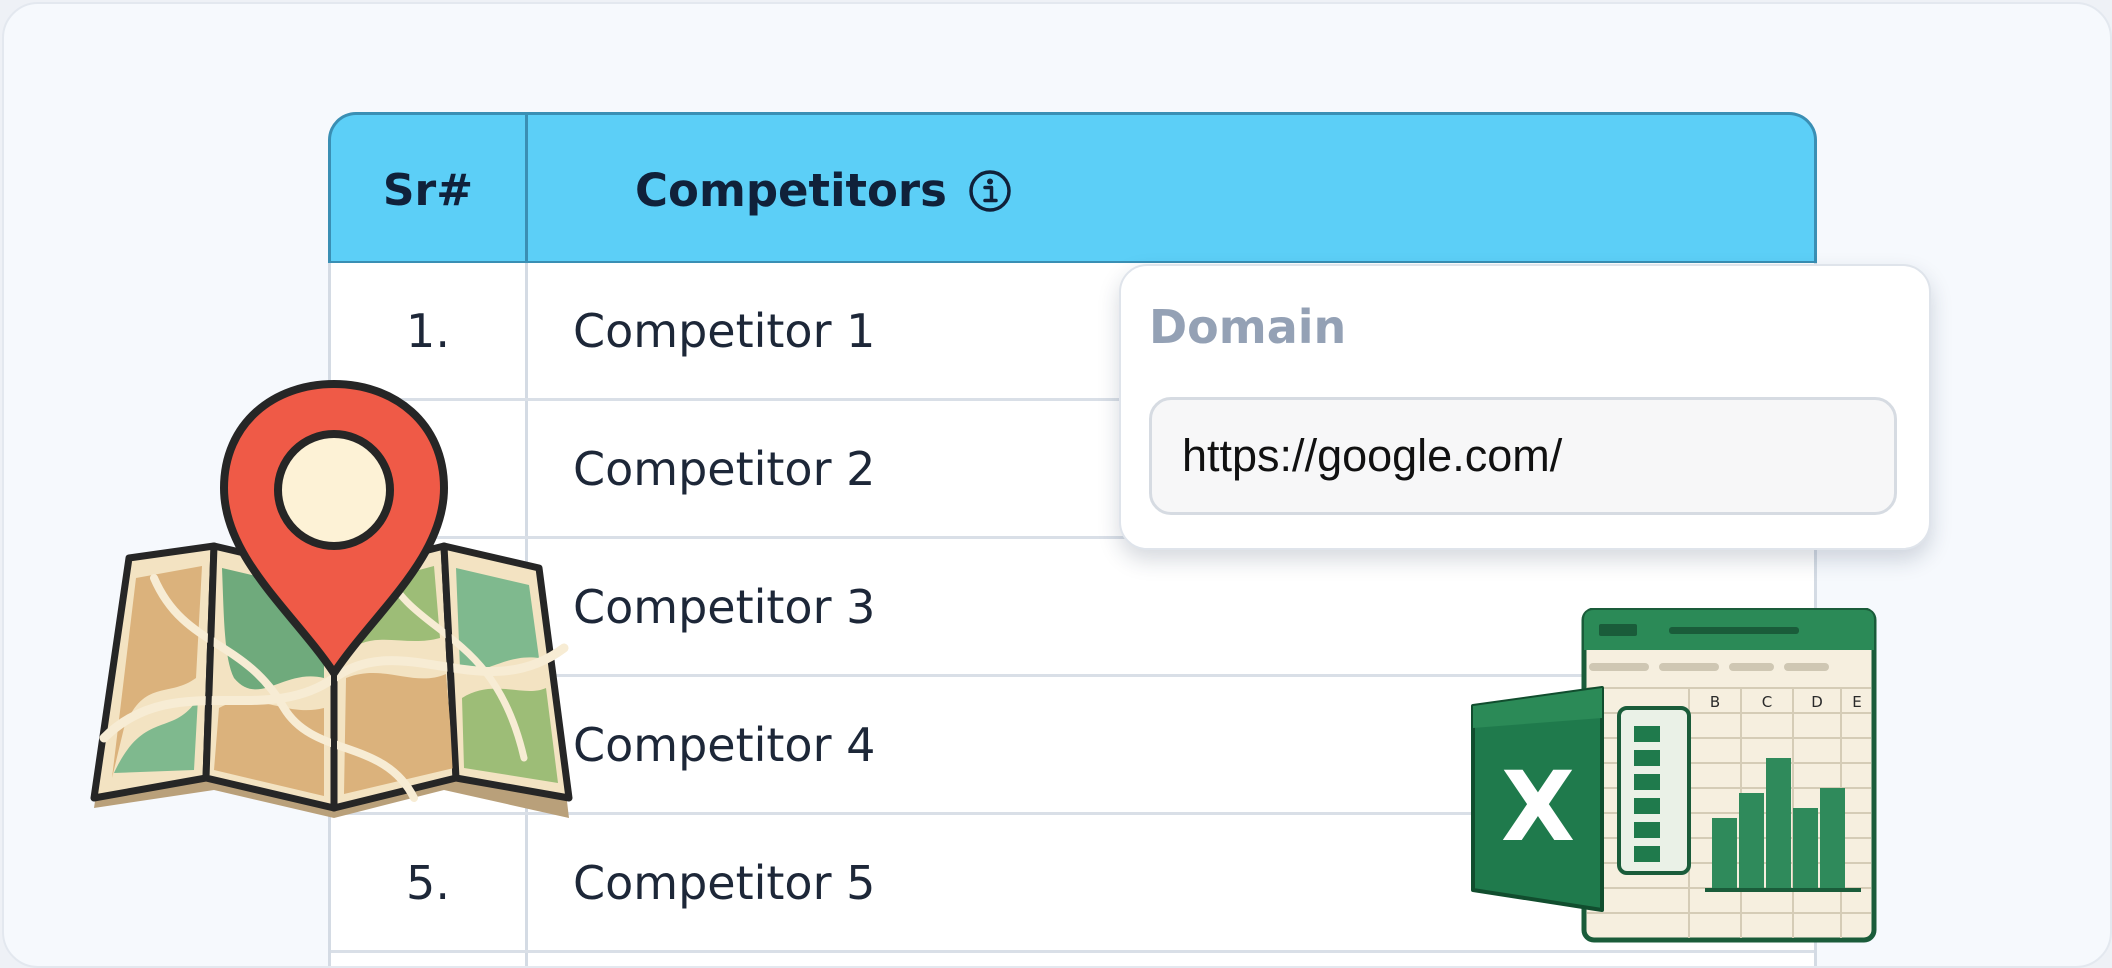 Image resolution: width=2112 pixels, height=968 pixels. Describe the element at coordinates (724, 606) in the screenshot. I see `competitor-name: Competitor 3` at that location.